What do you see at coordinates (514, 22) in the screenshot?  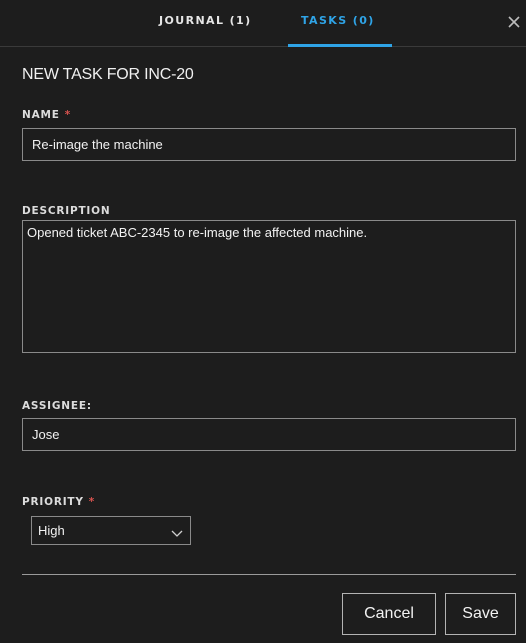 I see `close-icon` at bounding box center [514, 22].